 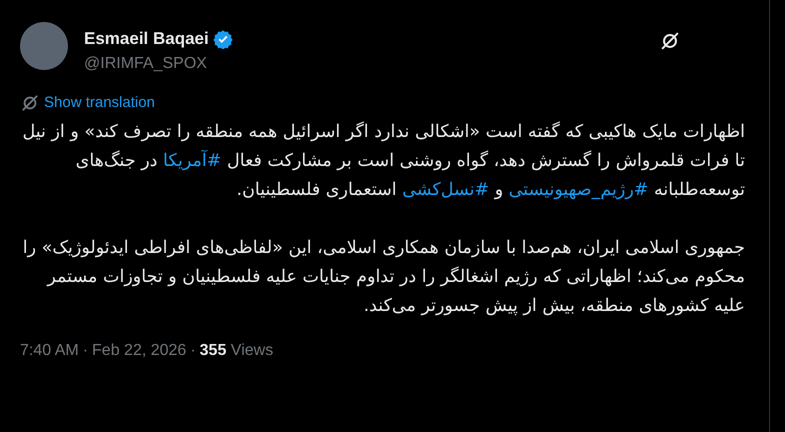 I want to click on translate-icon, so click(x=30, y=102).